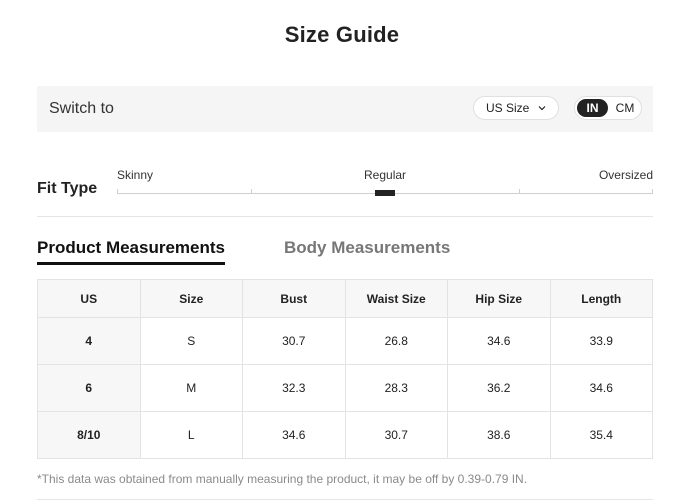 The width and height of the screenshot is (684, 501). What do you see at coordinates (294, 298) in the screenshot?
I see `column-header-bust: Bust` at bounding box center [294, 298].